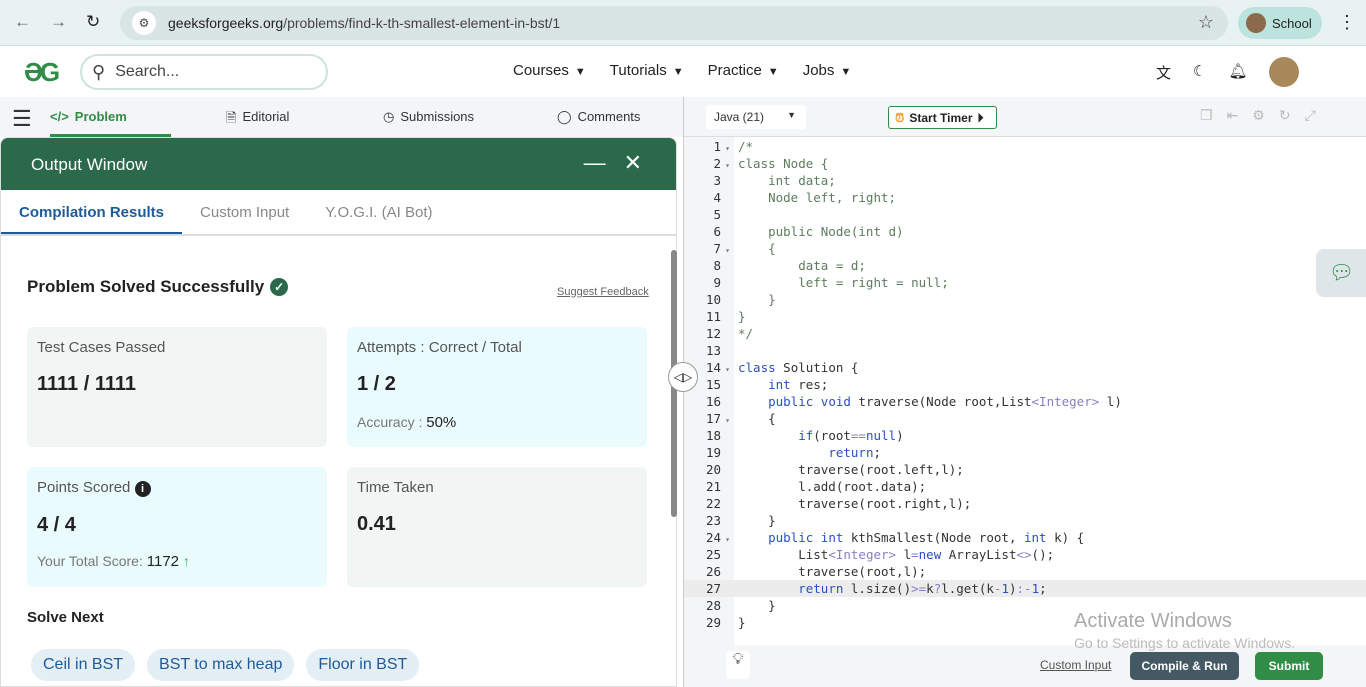 This screenshot has height=687, width=1366. I want to click on chat-icon: 💬︎, so click(1341, 273).